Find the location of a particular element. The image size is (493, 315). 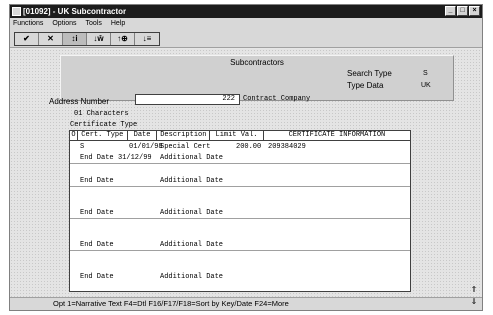

column-header-date: Date is located at coordinates (143, 135).